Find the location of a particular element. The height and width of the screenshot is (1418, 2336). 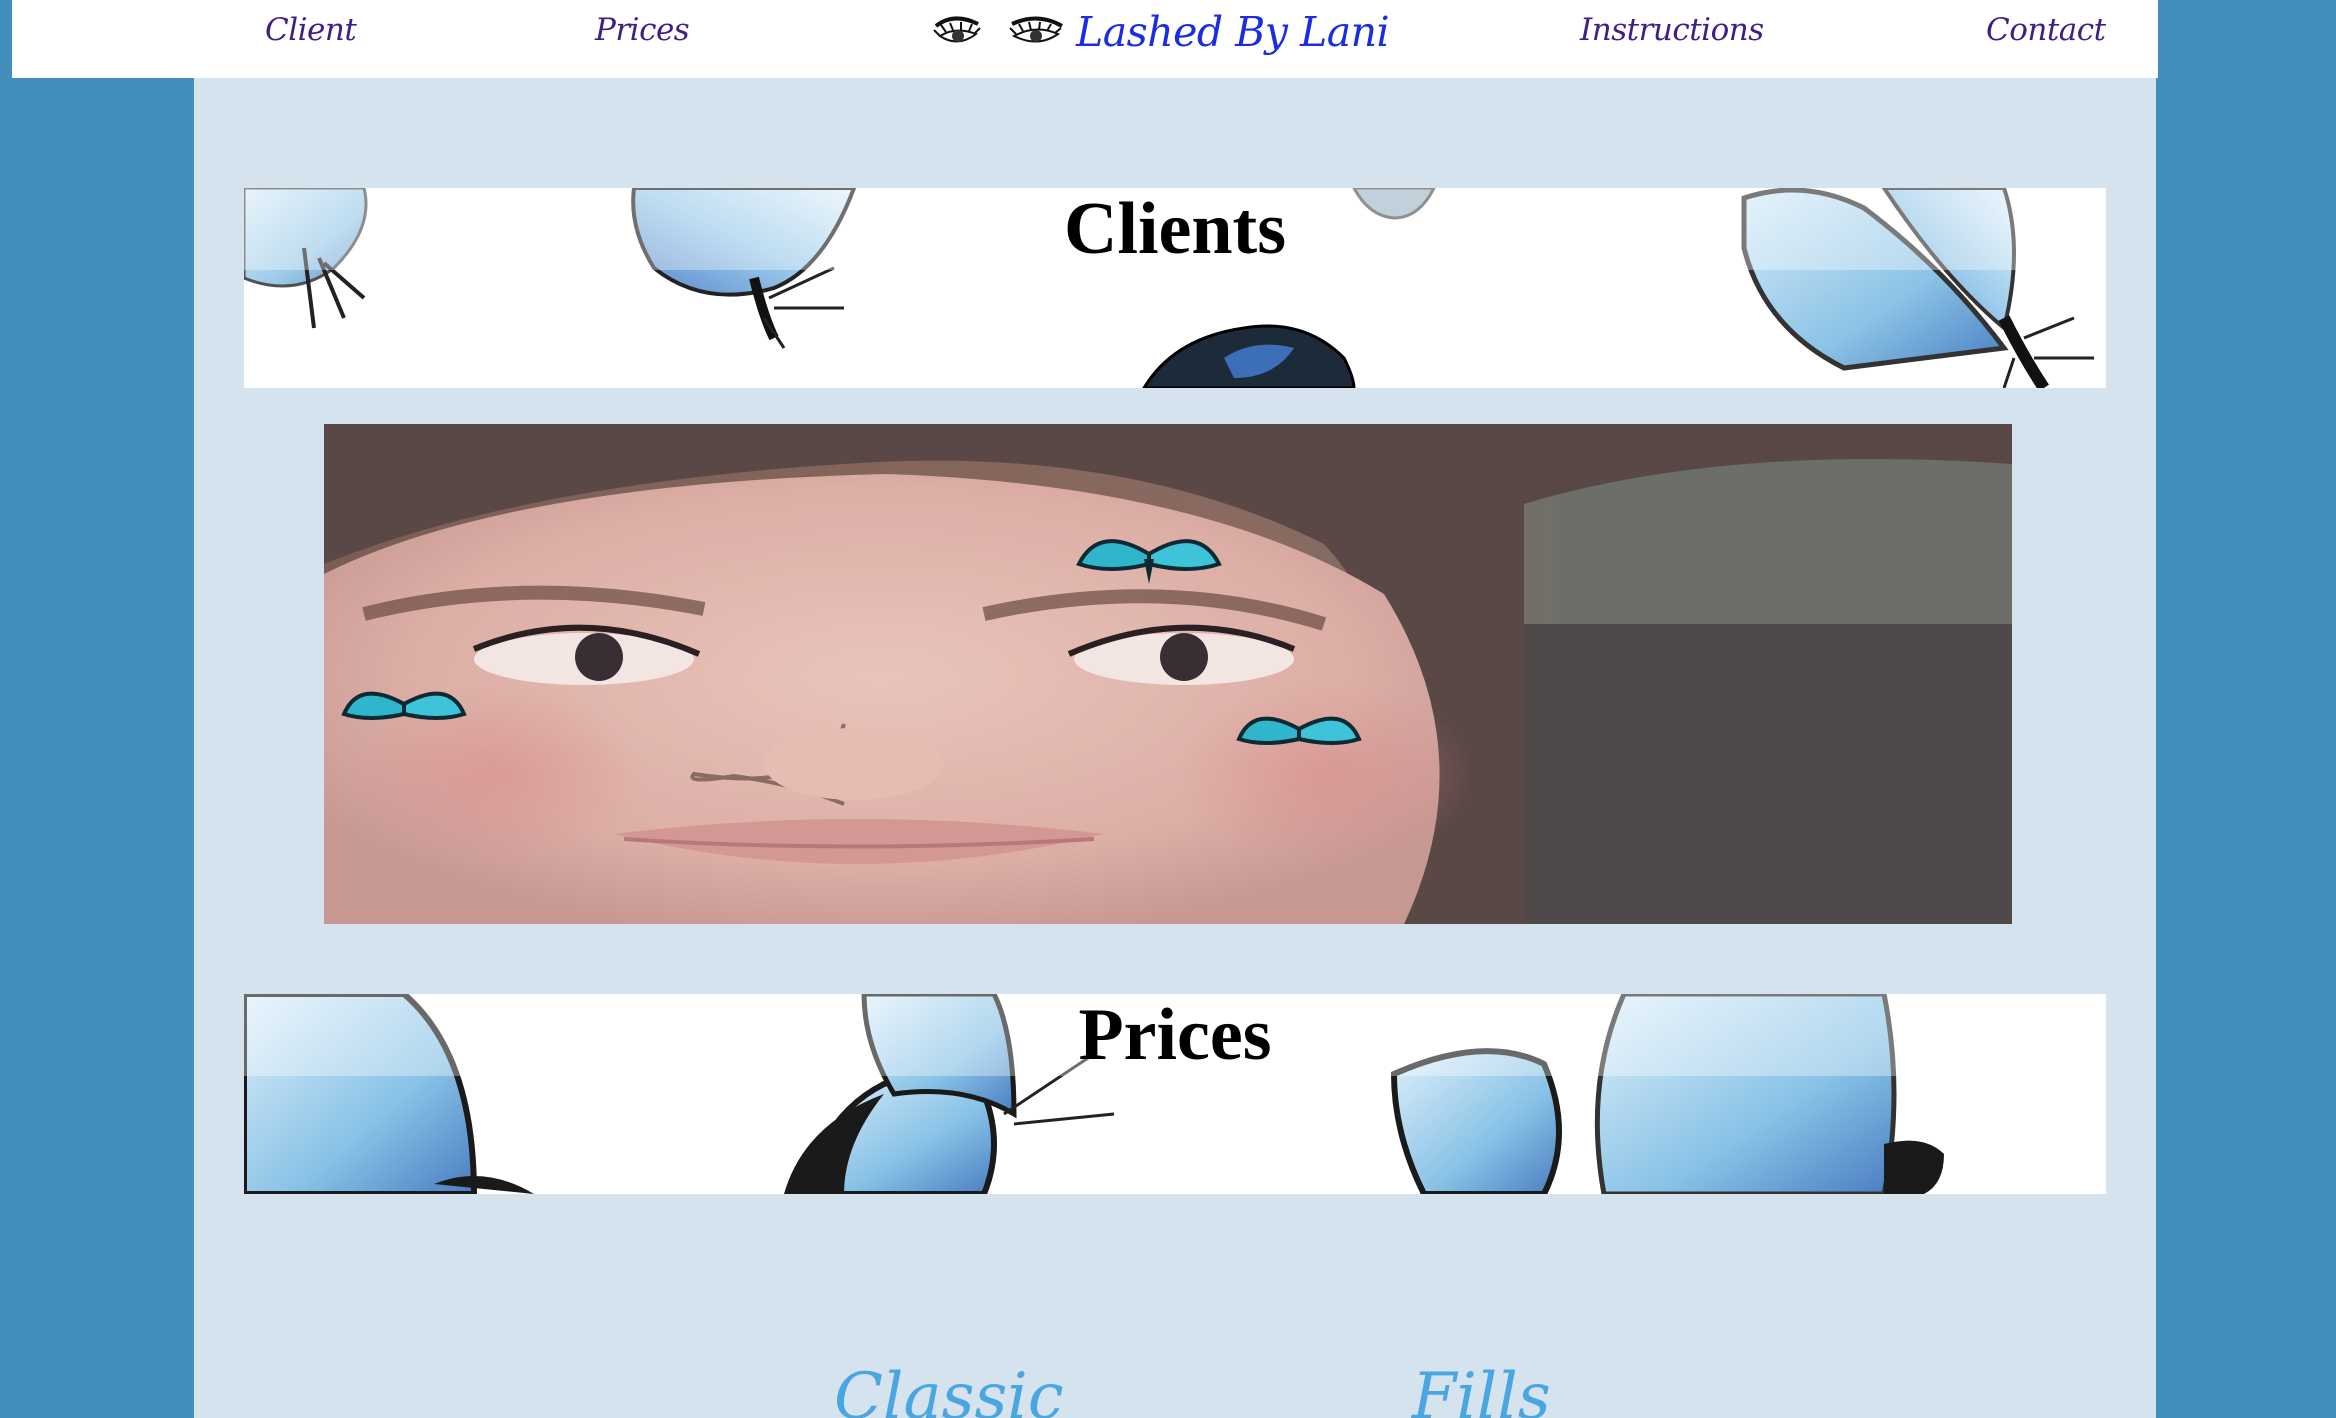

nav-link-client: Client is located at coordinates (311, 30).